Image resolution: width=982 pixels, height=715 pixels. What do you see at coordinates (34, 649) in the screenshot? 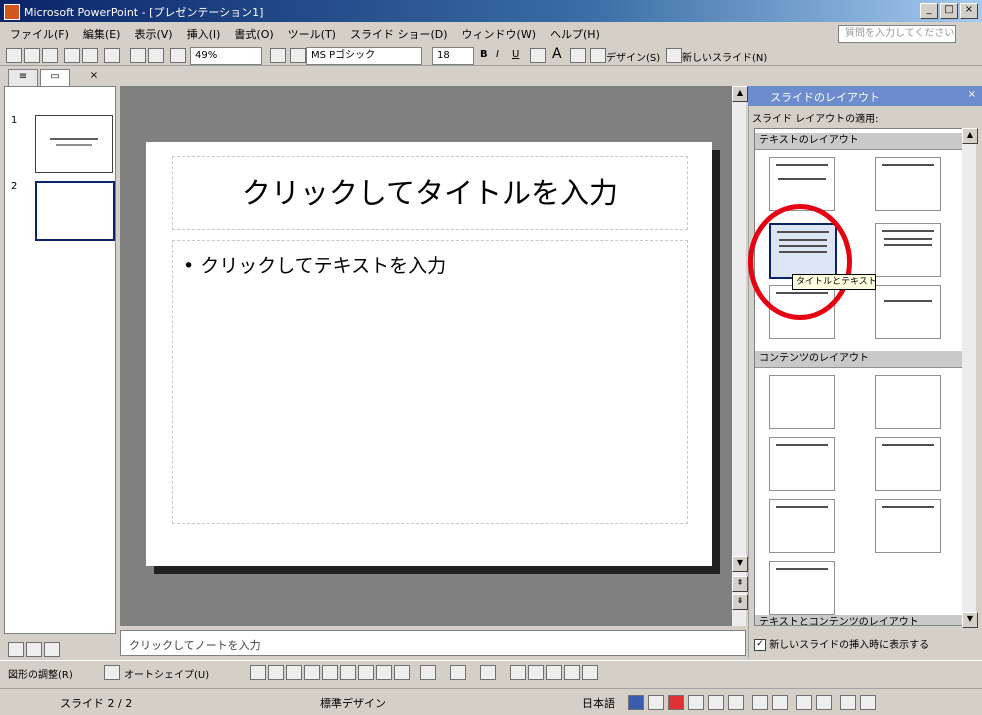
I see `slide-sorter-view-icon` at bounding box center [34, 649].